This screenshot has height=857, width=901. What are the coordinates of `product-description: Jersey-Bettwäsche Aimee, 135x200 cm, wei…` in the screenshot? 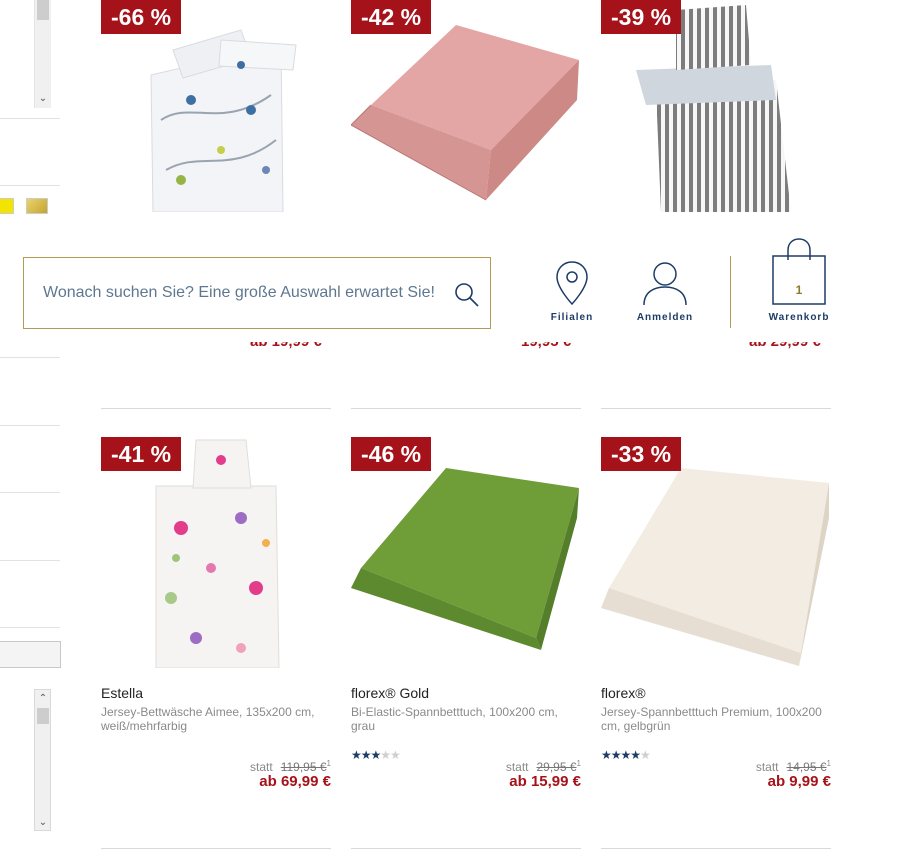 It's located at (216, 719).